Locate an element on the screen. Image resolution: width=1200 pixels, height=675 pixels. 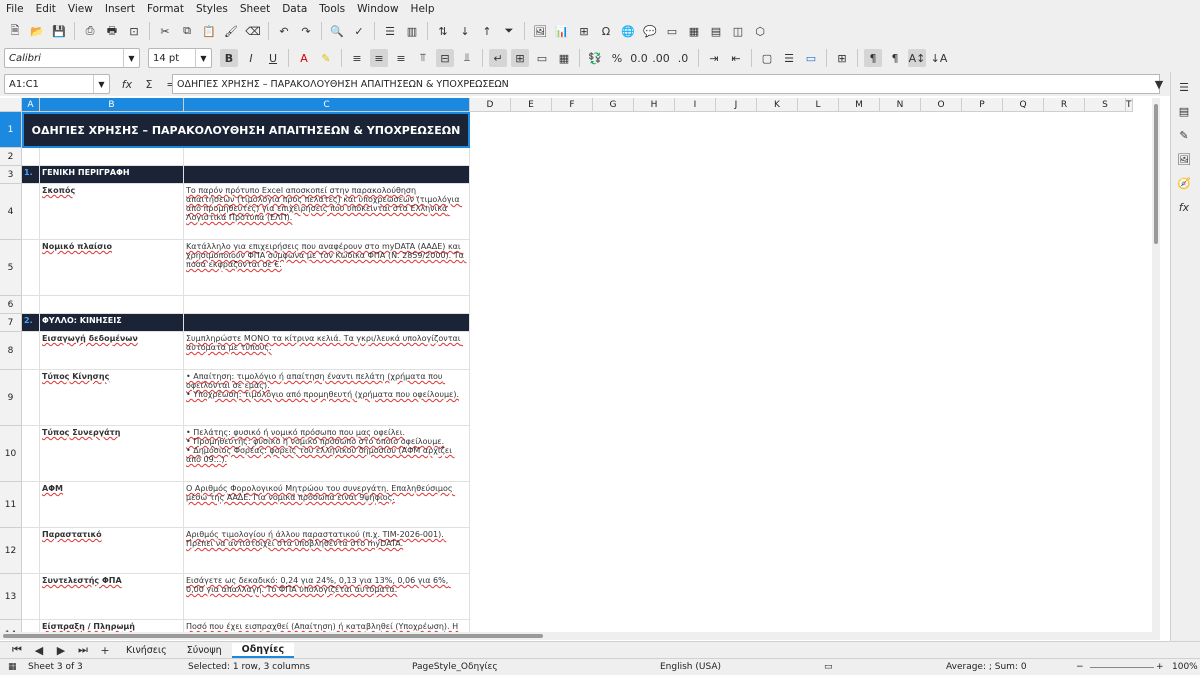
add-decimal-icon: .00 is located at coordinates (661, 58).